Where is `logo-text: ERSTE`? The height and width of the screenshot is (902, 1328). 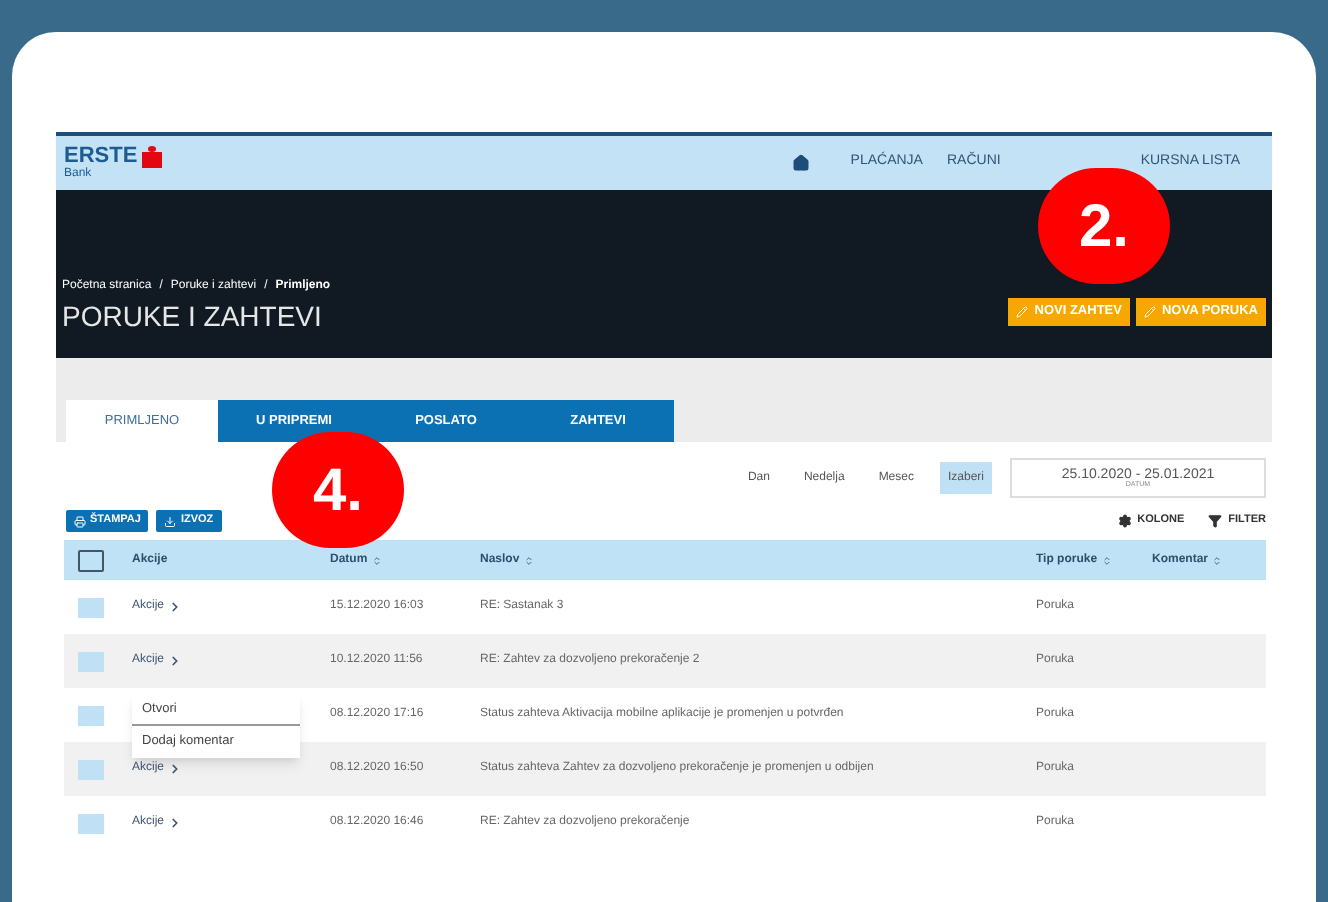 logo-text: ERSTE is located at coordinates (101, 157).